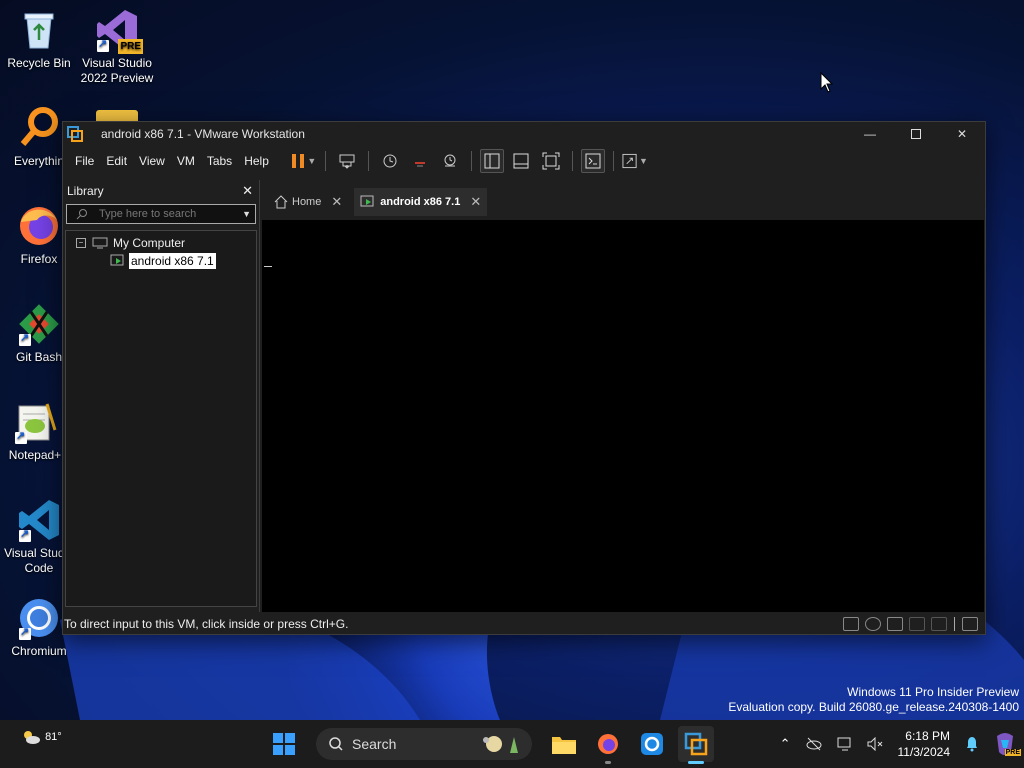  Describe the element at coordinates (35, 422) in the screenshot. I see `notepad-plus-plus-icon` at that location.